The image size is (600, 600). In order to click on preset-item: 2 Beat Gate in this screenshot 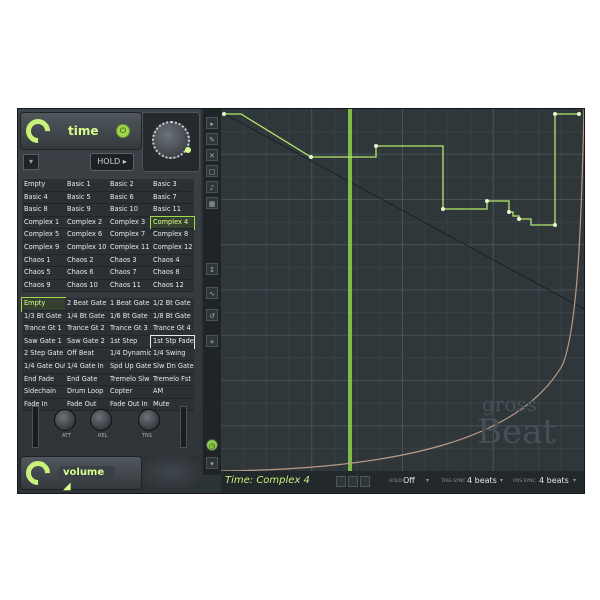, I will do `click(86, 304)`.